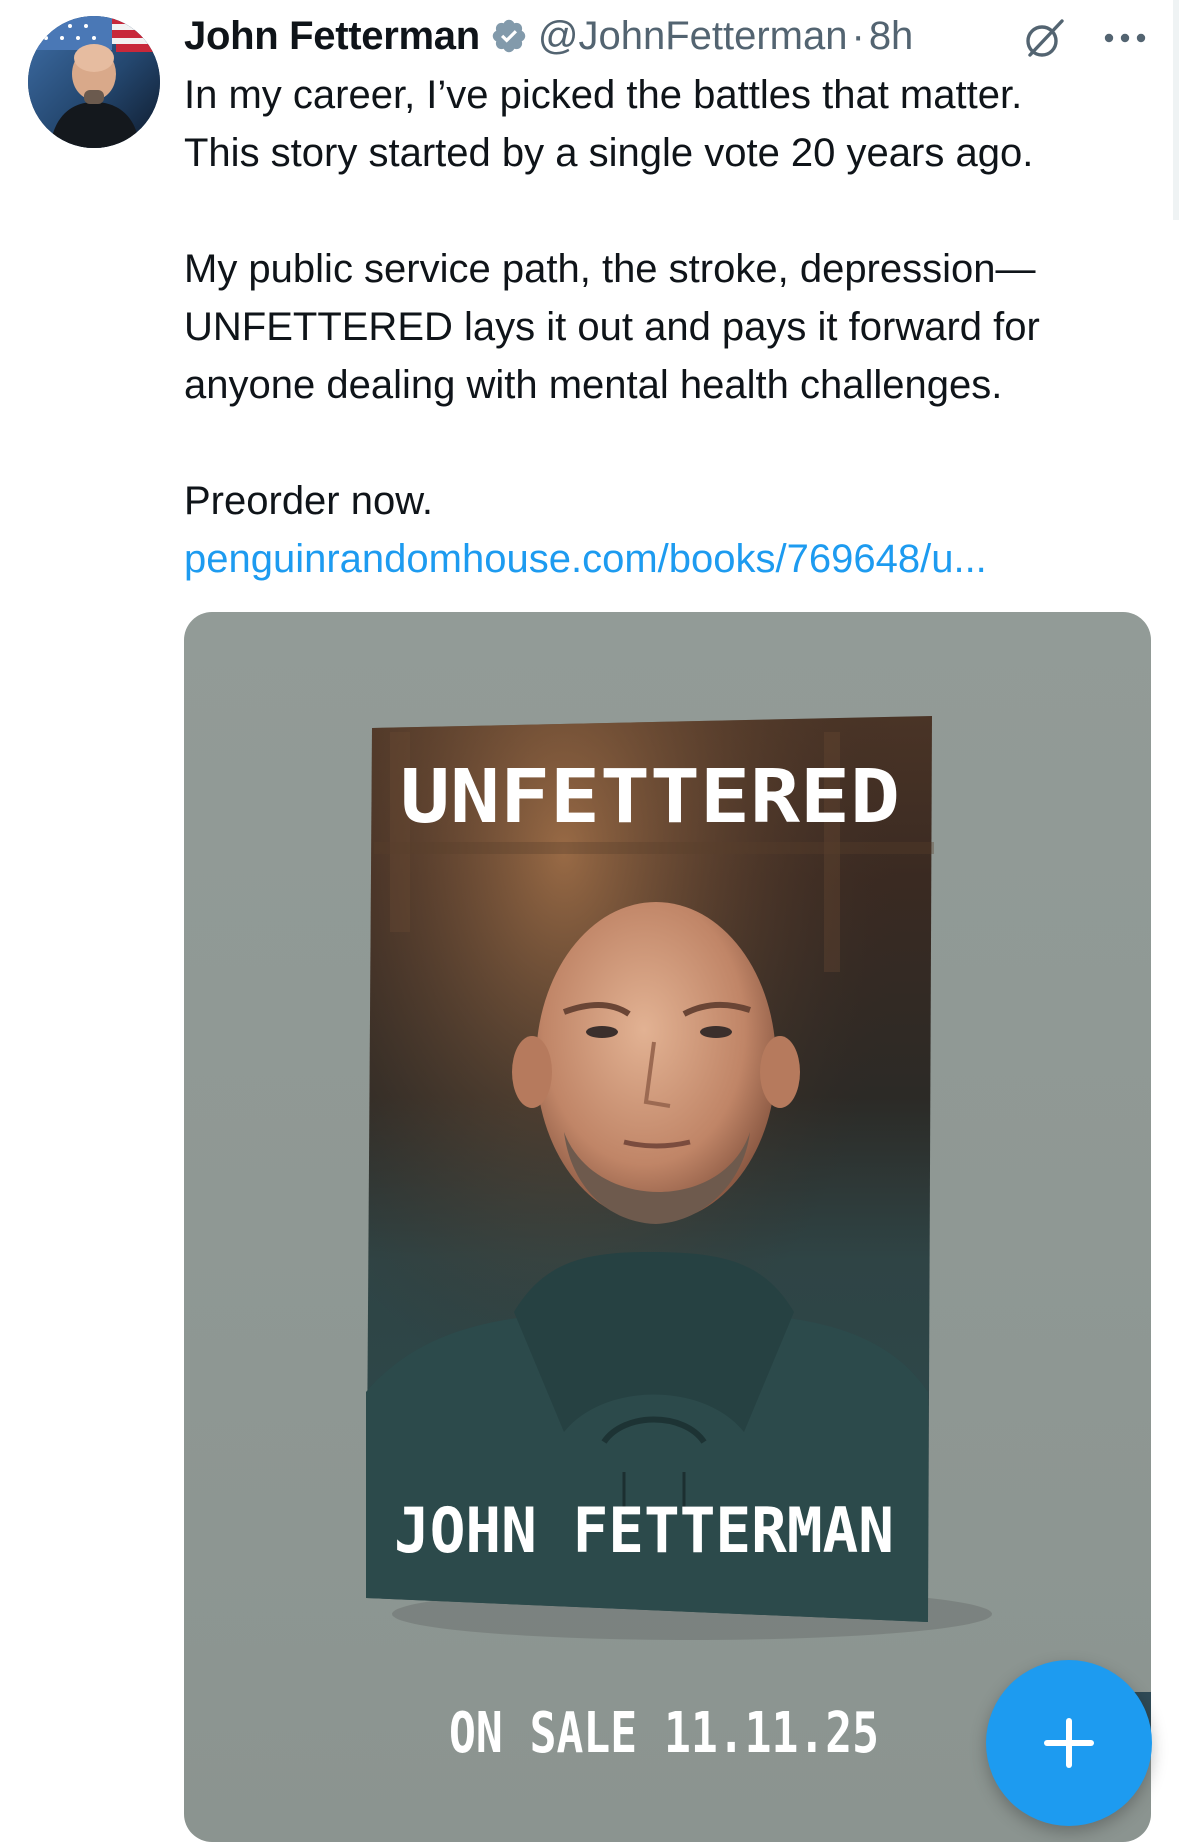 This screenshot has height=1842, width=1179. I want to click on verified-badge-icon, so click(509, 36).